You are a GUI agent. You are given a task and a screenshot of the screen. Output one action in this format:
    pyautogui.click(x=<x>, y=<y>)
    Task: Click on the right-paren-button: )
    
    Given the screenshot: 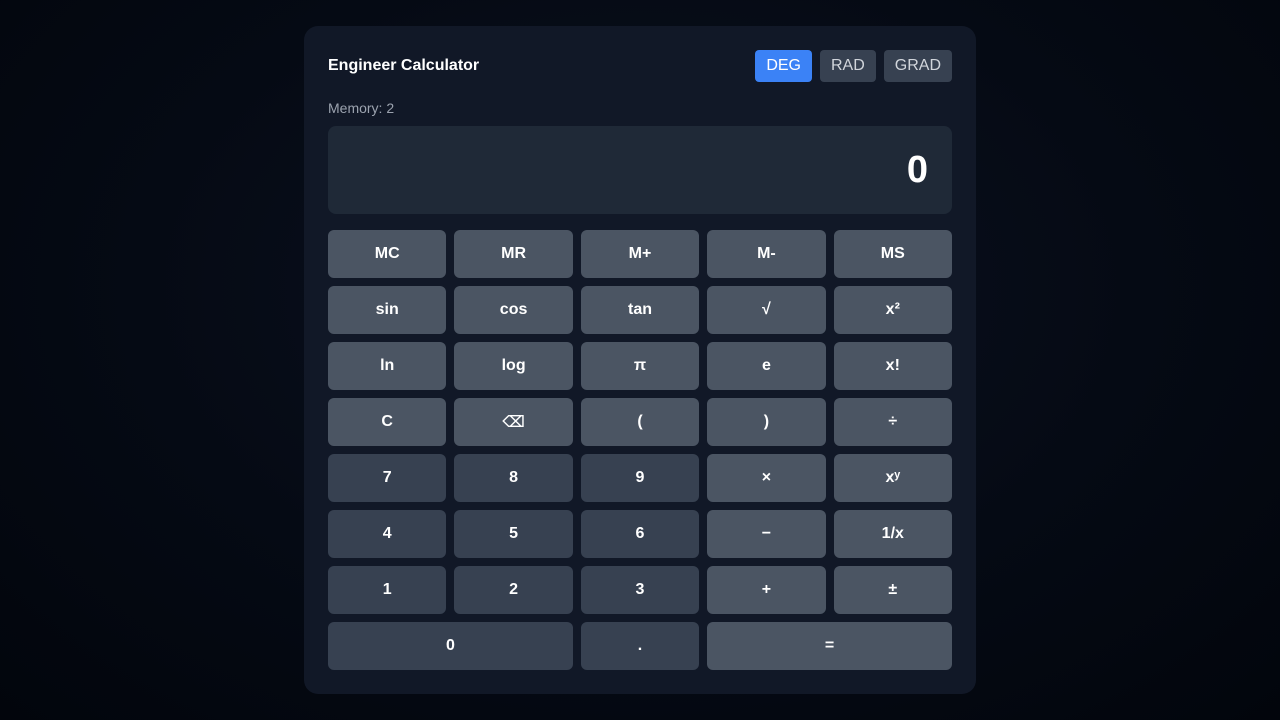 What is the action you would take?
    pyautogui.click(x=766, y=422)
    